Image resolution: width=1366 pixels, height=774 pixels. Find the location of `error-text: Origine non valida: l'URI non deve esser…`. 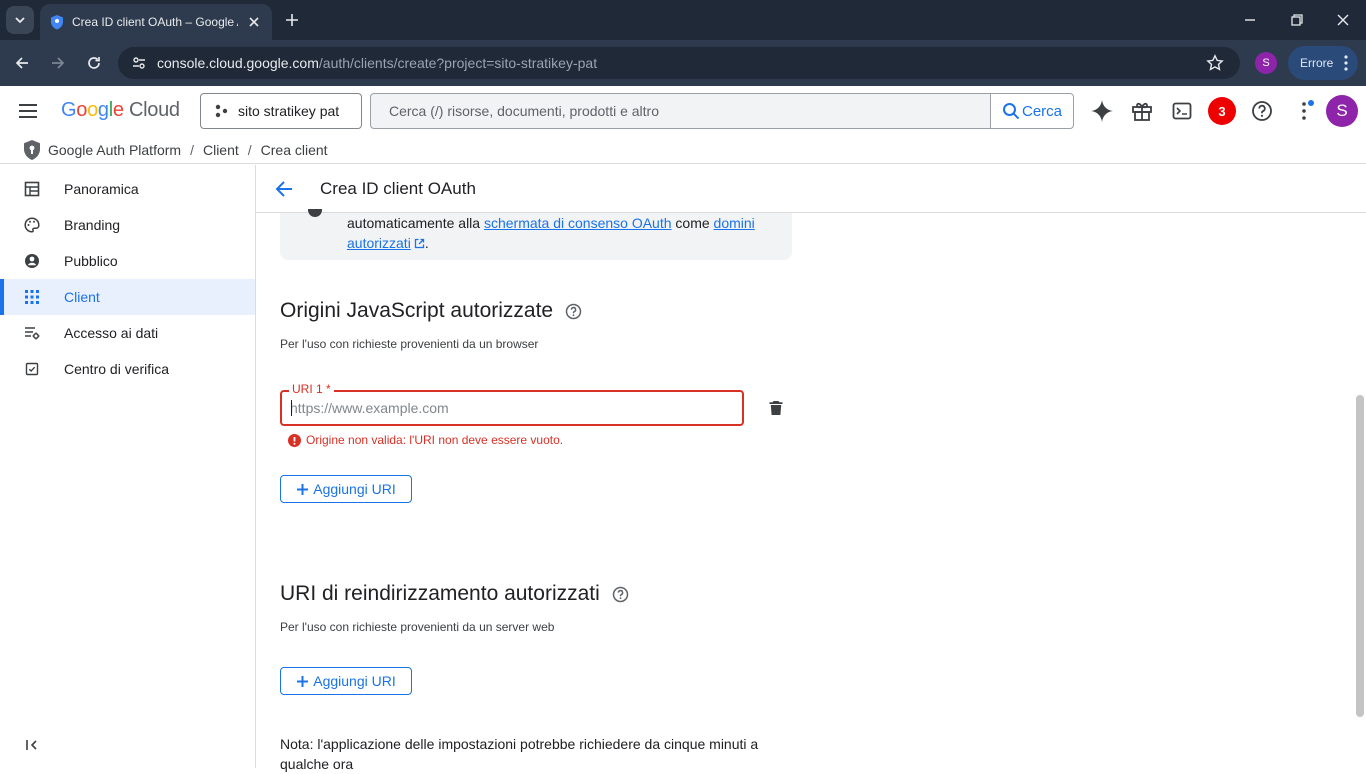

error-text: Origine non valida: l'URI non deve esser… is located at coordinates (435, 440).